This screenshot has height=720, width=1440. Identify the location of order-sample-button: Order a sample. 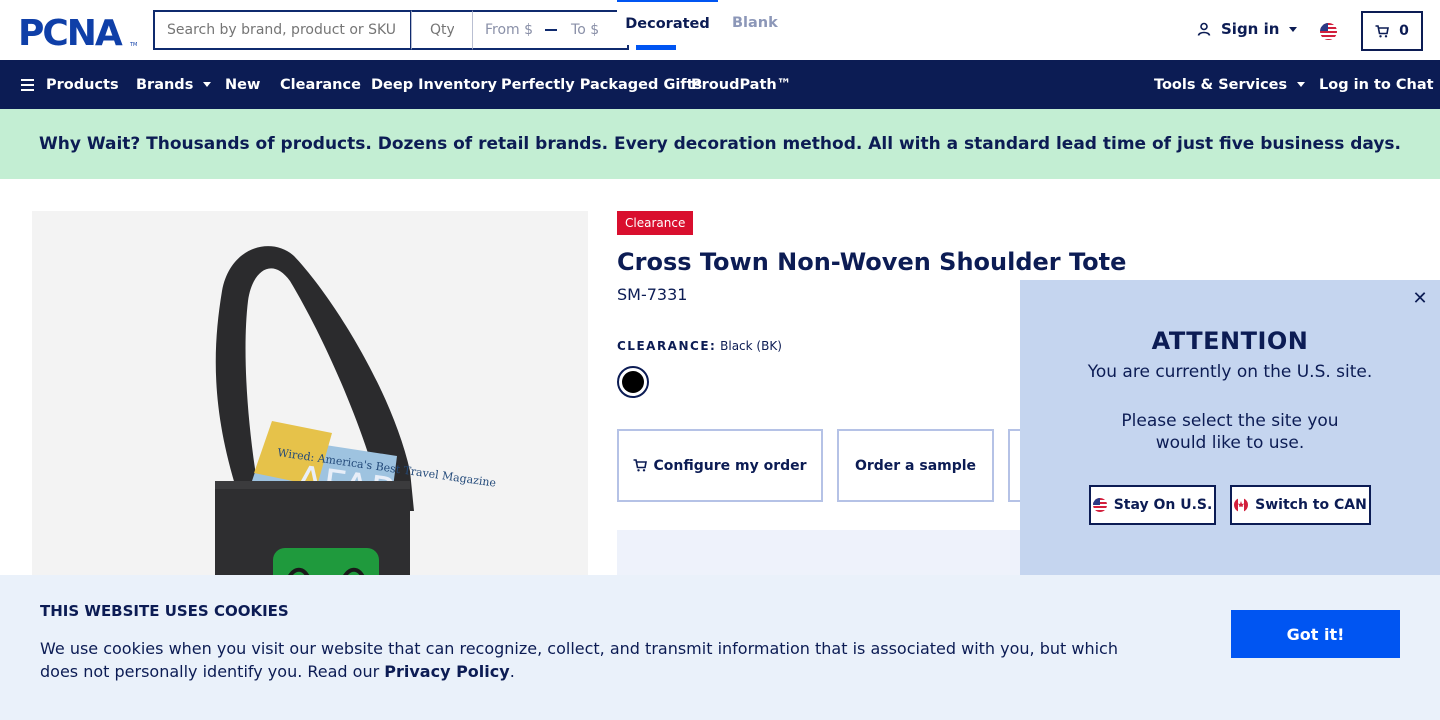
(915, 465).